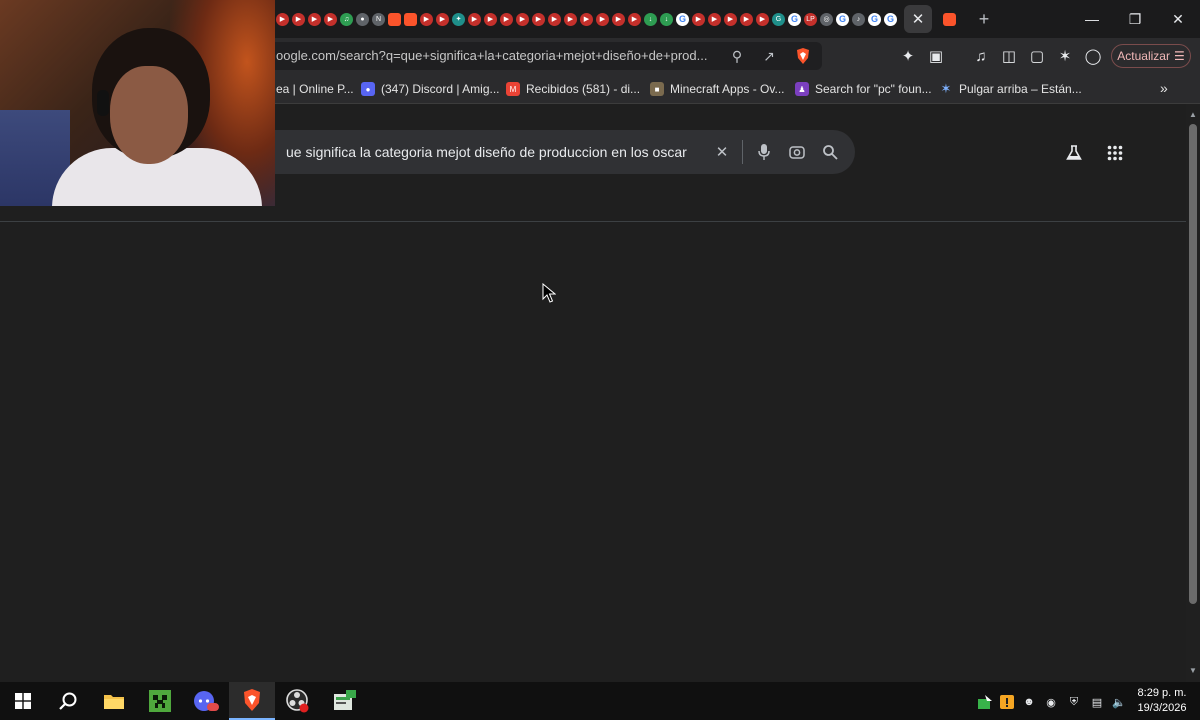  What do you see at coordinates (1162, 701) in the screenshot?
I see `system-clock: 8:29 p. m. 19/3/2026` at bounding box center [1162, 701].